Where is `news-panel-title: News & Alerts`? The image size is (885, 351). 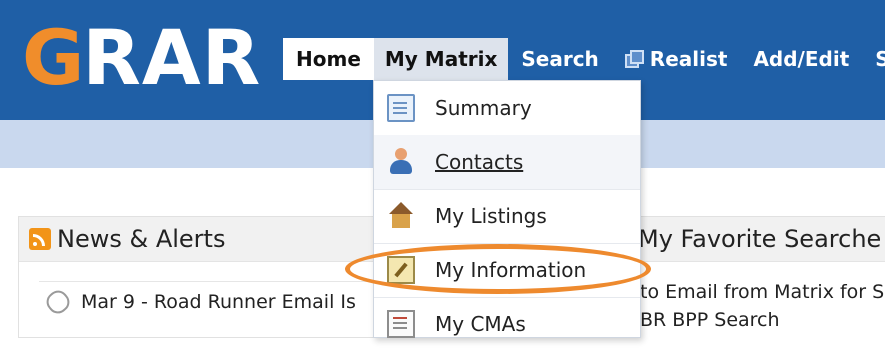
news-panel-title: News & Alerts is located at coordinates (141, 239).